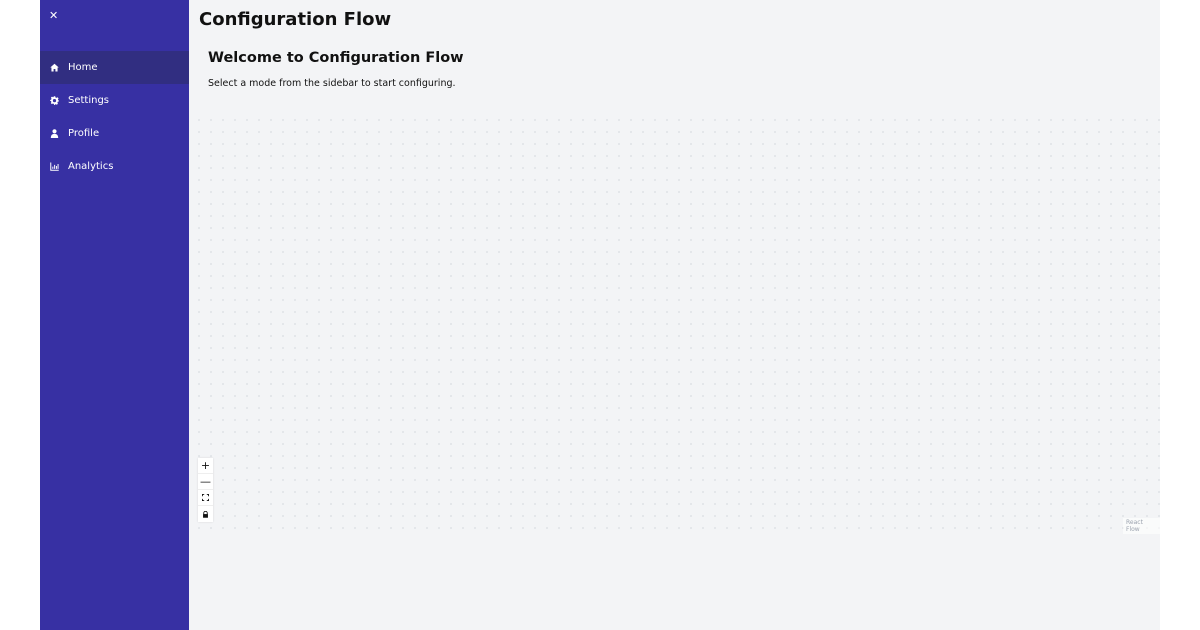 This screenshot has height=630, width=1200. I want to click on chart-icon, so click(54, 167).